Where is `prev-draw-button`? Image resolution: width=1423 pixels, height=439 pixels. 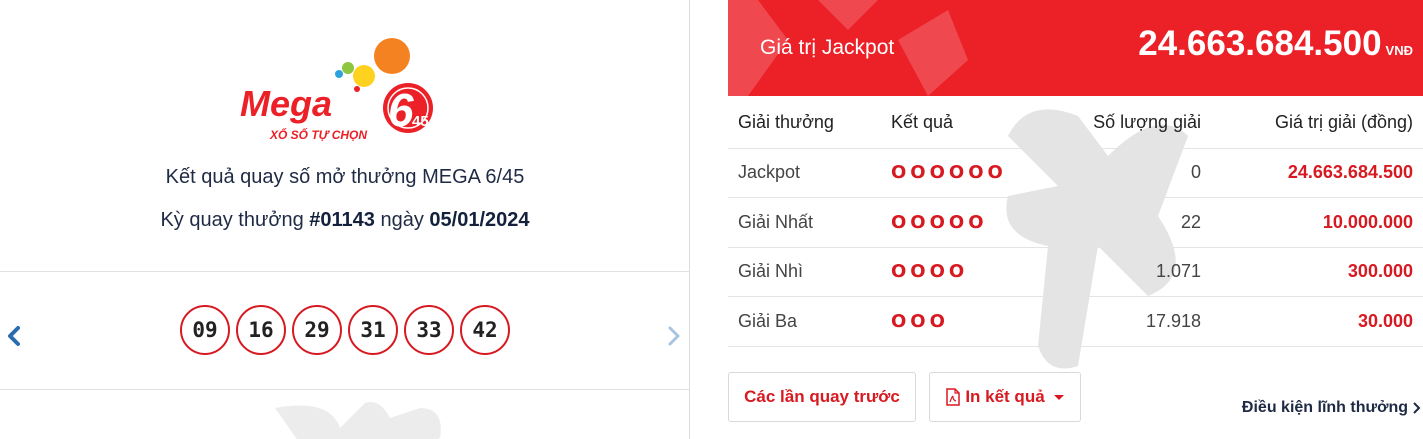 prev-draw-button is located at coordinates (14, 336).